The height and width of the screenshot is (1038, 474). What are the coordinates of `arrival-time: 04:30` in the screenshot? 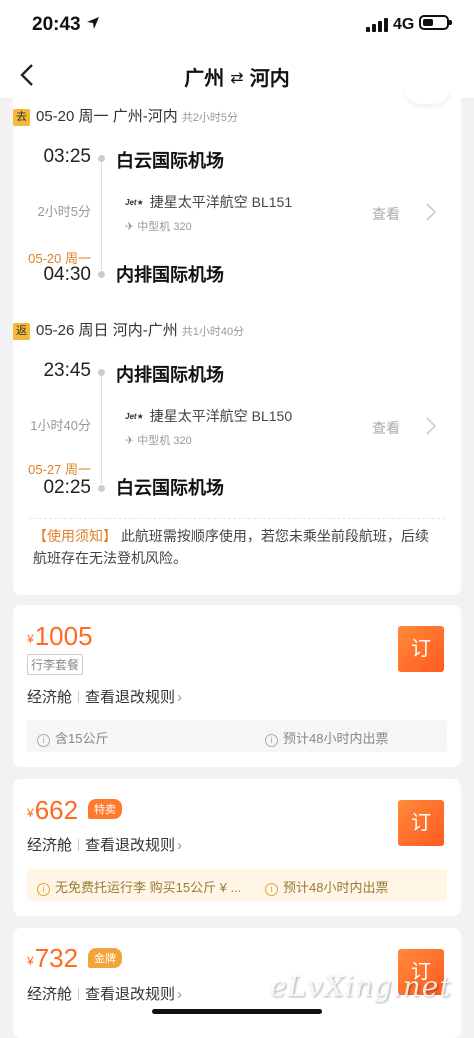 It's located at (67, 274).